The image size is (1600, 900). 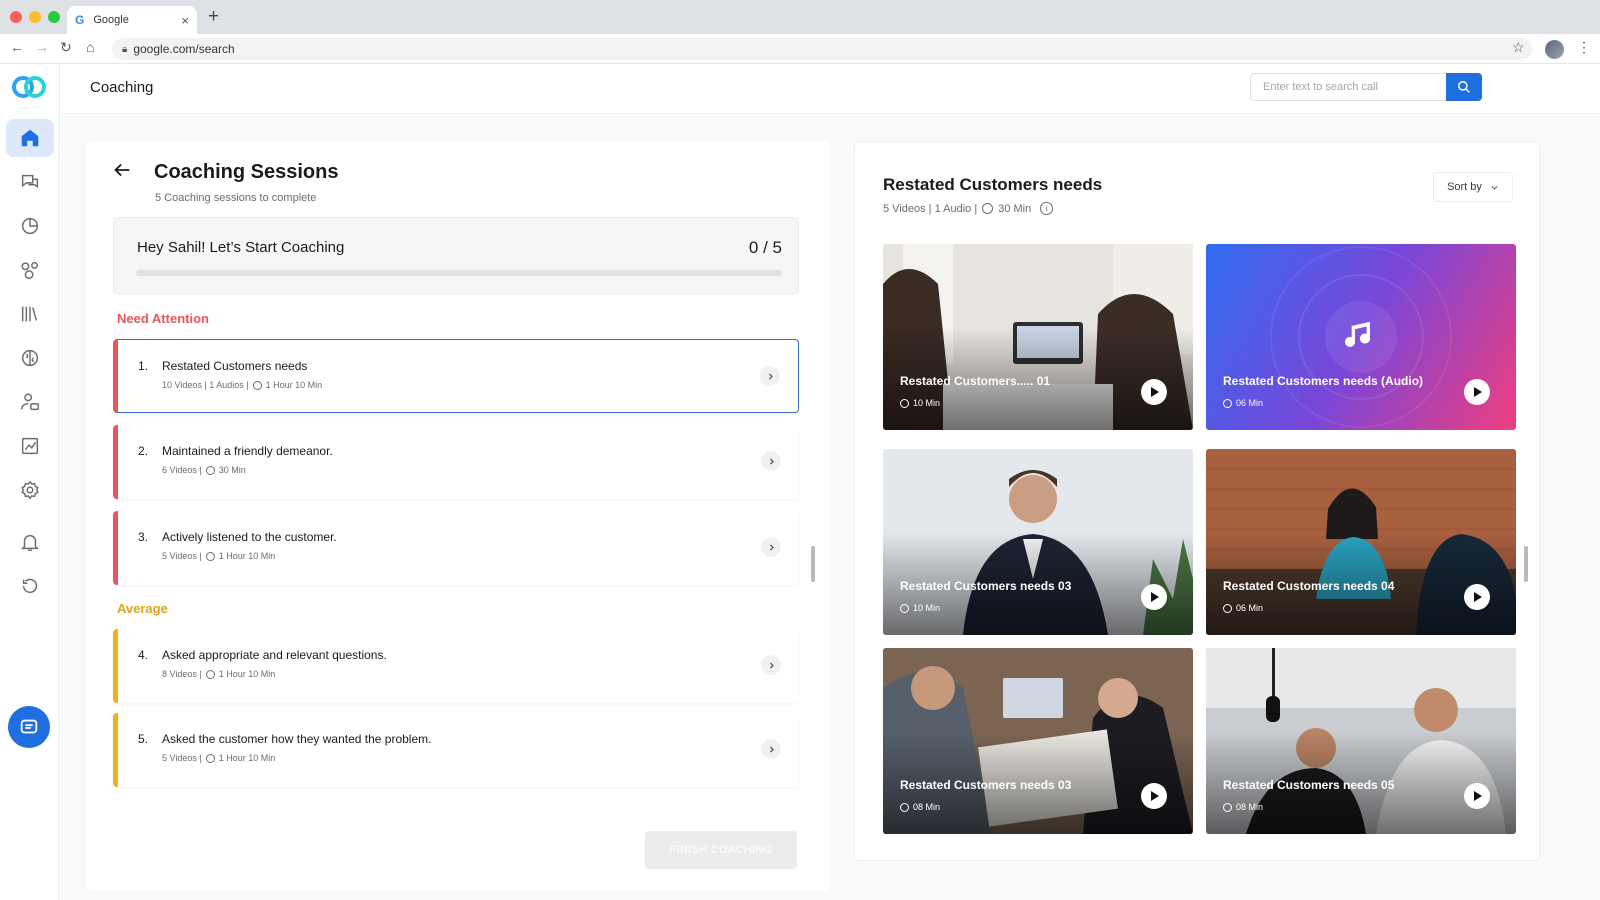 What do you see at coordinates (830, 89) in the screenshot?
I see `app-header: Coaching` at bounding box center [830, 89].